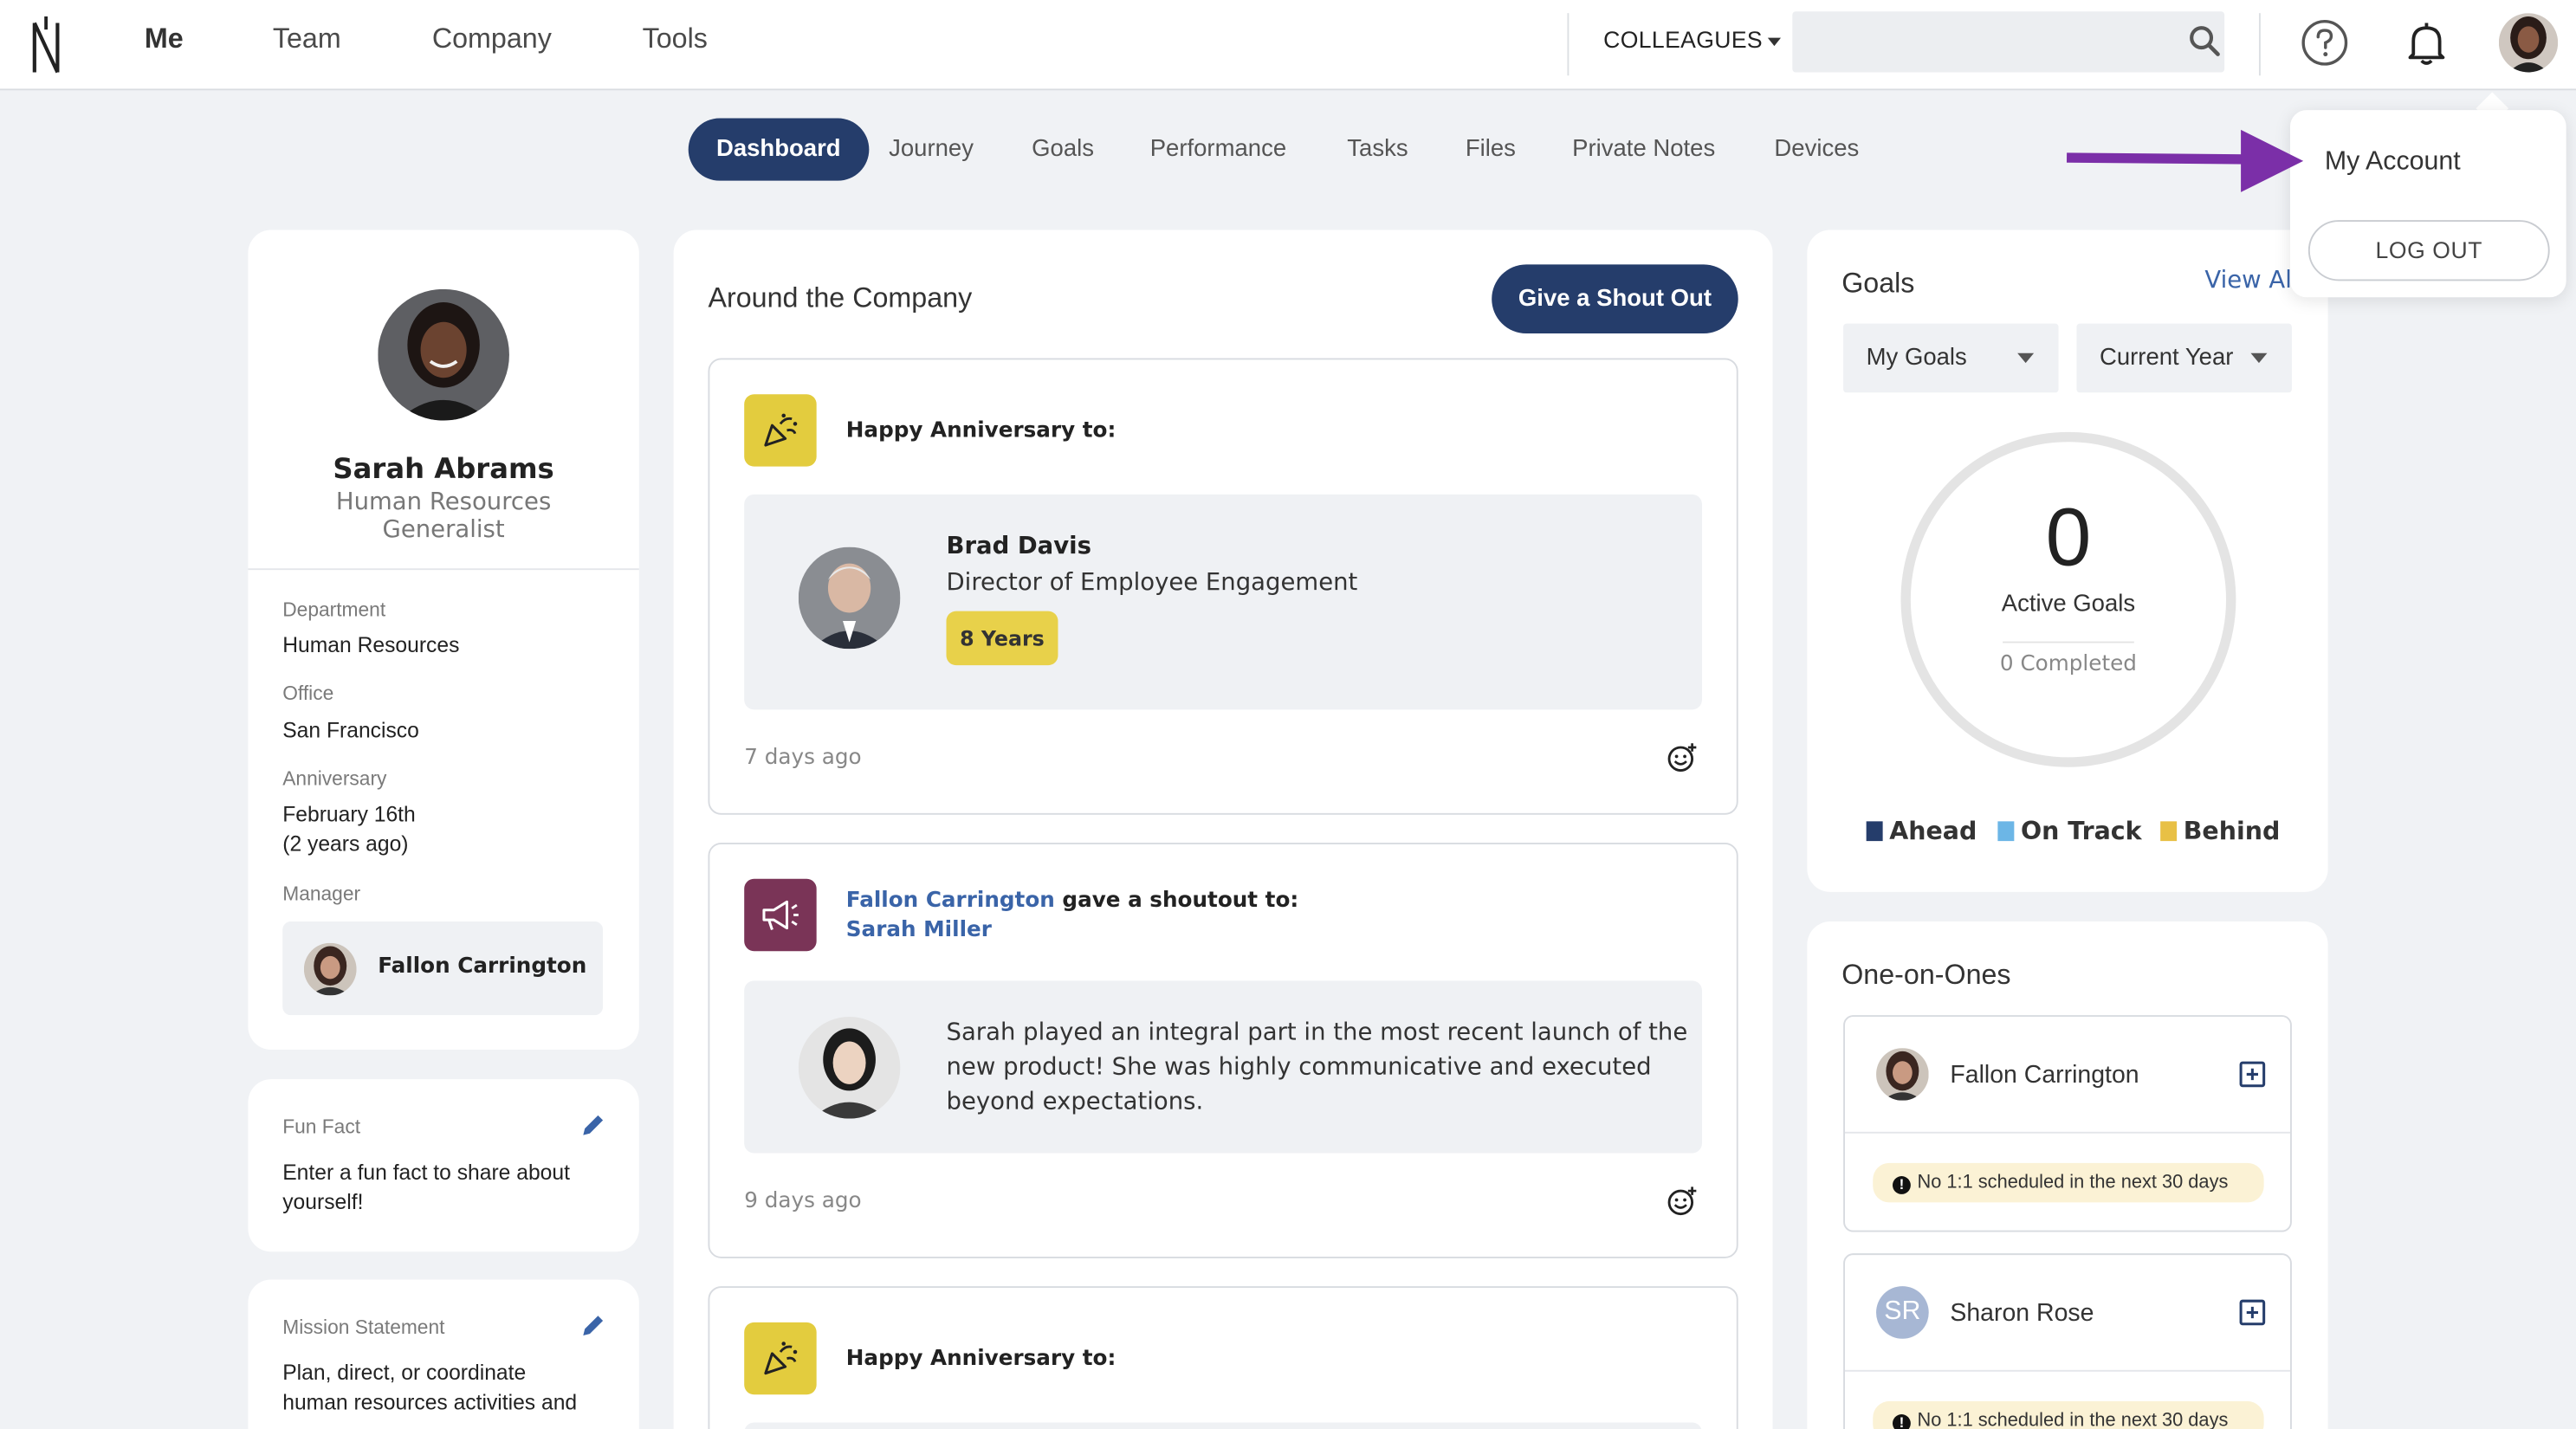 The width and height of the screenshot is (2576, 1429). What do you see at coordinates (345, 844) in the screenshot?
I see `anniversary-ago: (2 years ago)` at bounding box center [345, 844].